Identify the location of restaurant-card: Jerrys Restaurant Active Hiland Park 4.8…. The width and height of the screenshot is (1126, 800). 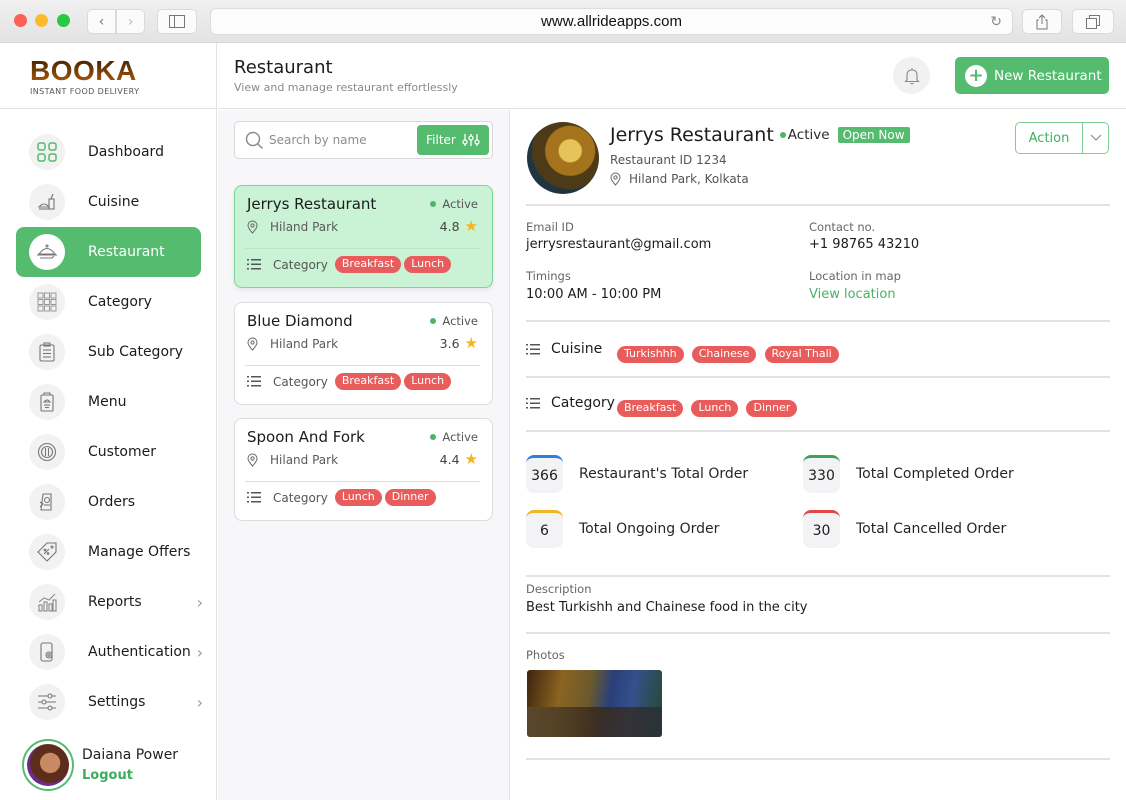
(363, 236).